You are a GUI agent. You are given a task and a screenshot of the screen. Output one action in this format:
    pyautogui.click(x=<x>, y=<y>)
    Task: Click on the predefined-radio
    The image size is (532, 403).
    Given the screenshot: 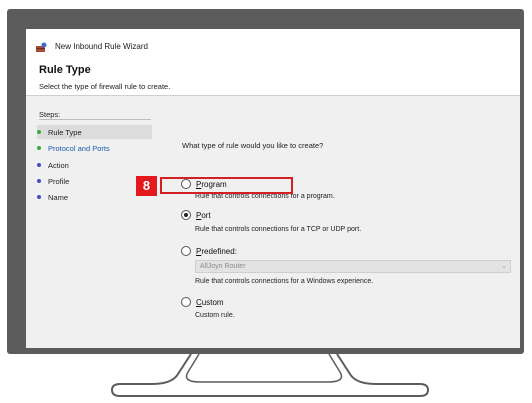 What is the action you would take?
    pyautogui.click(x=186, y=251)
    